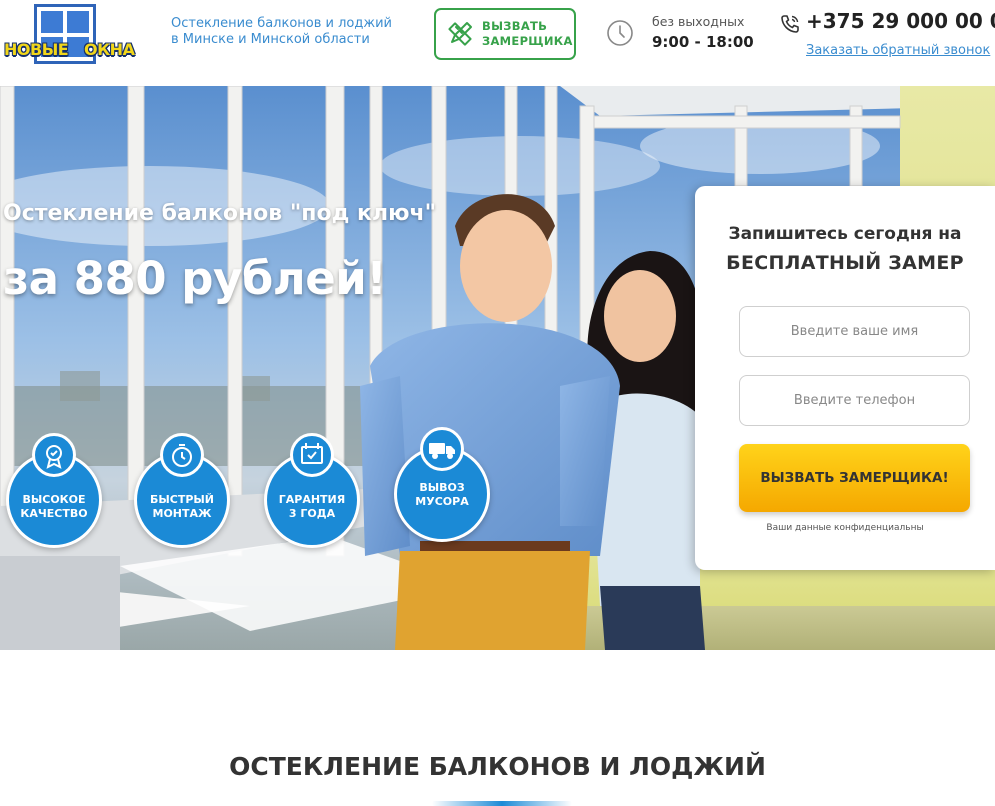  I want to click on badge-waste-removal-line2: мусора, so click(442, 501).